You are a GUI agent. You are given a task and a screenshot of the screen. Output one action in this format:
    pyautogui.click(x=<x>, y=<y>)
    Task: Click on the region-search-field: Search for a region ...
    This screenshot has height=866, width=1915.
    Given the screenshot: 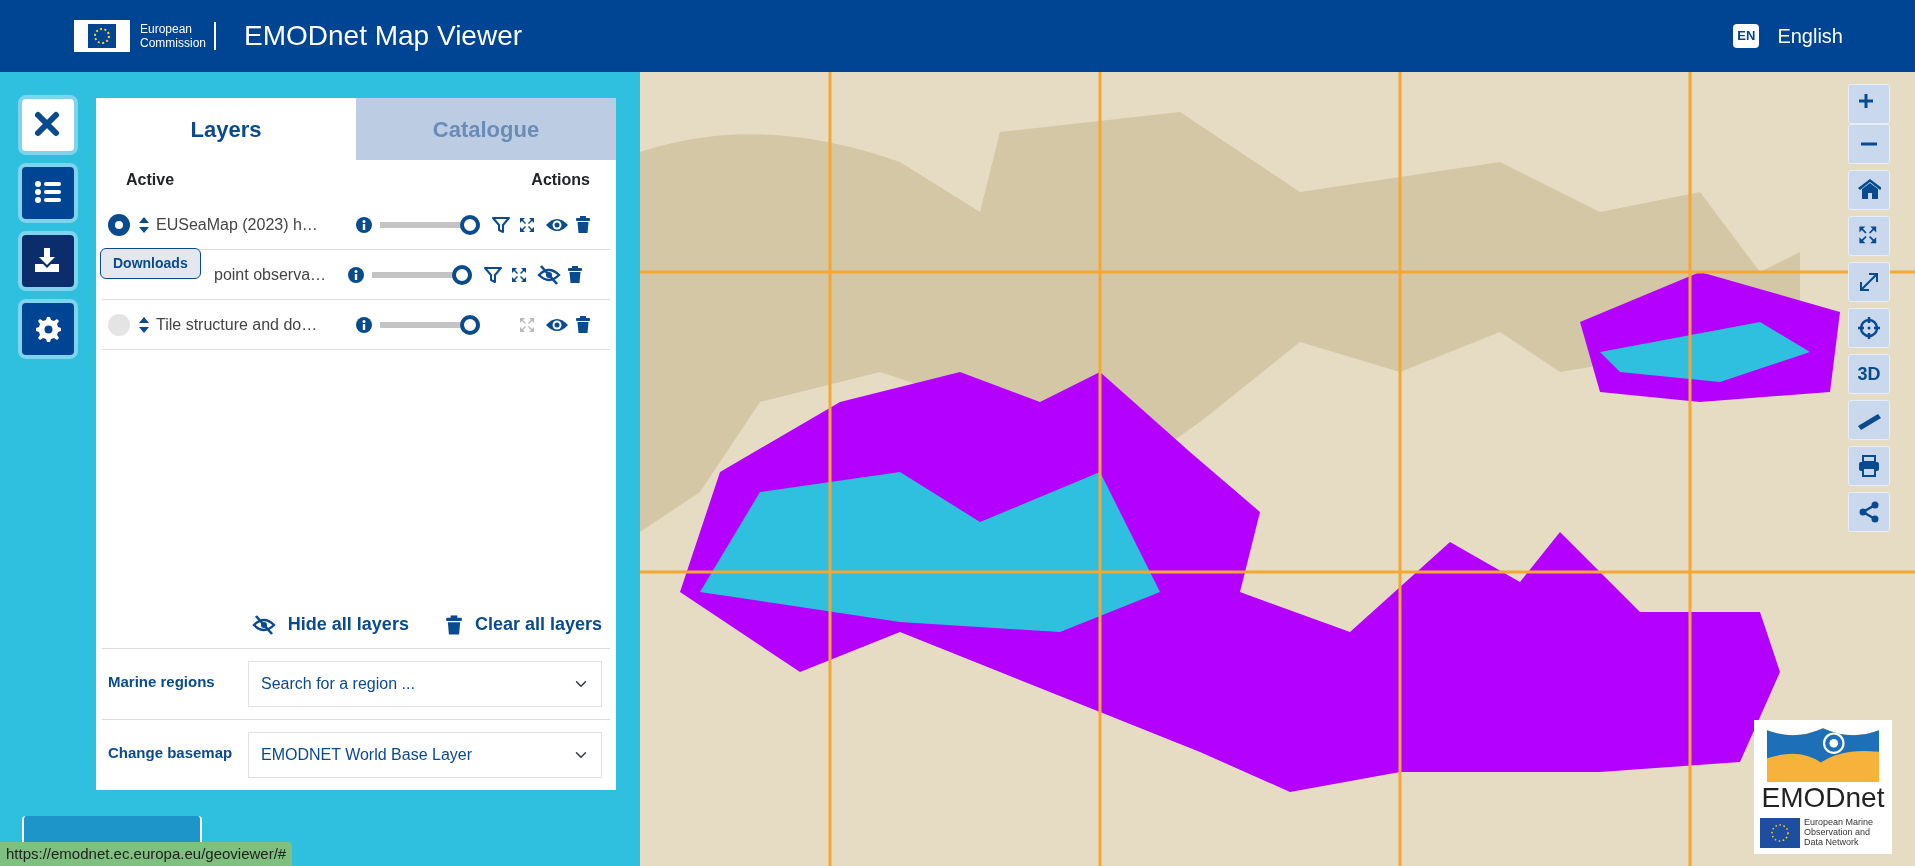 What is the action you would take?
    pyautogui.click(x=425, y=684)
    